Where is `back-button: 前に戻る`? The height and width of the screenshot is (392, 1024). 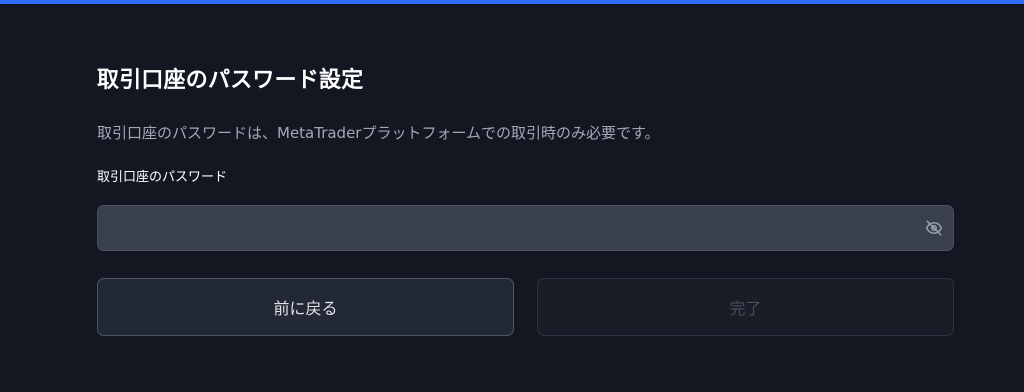
back-button: 前に戻る is located at coordinates (305, 307).